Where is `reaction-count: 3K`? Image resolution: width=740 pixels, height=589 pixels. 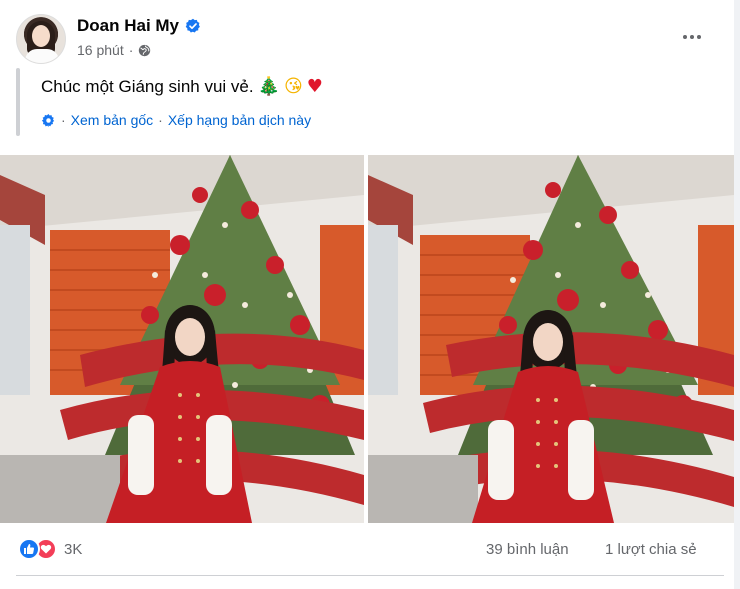 reaction-count: 3K is located at coordinates (73, 549).